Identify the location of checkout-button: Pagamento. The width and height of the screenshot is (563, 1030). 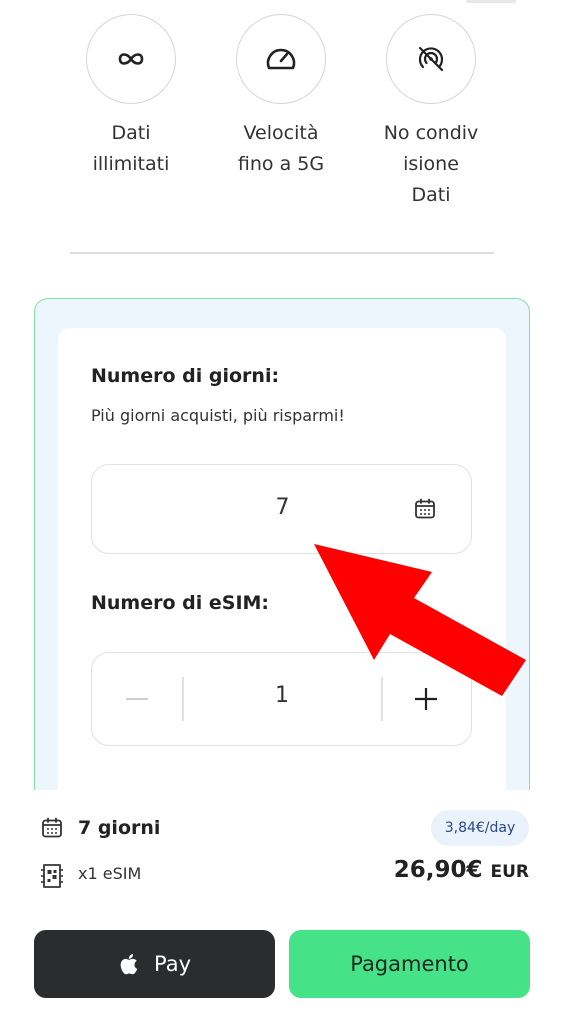
(409, 964).